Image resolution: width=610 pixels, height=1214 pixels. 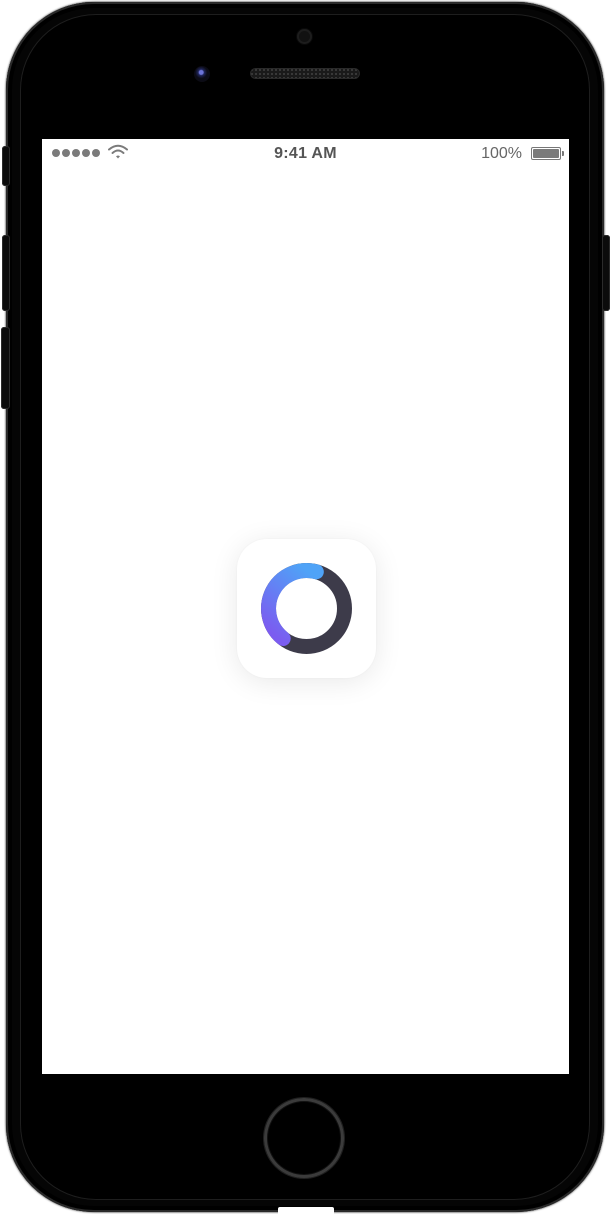 What do you see at coordinates (501, 153) in the screenshot?
I see `battery-percentage: 100%` at bounding box center [501, 153].